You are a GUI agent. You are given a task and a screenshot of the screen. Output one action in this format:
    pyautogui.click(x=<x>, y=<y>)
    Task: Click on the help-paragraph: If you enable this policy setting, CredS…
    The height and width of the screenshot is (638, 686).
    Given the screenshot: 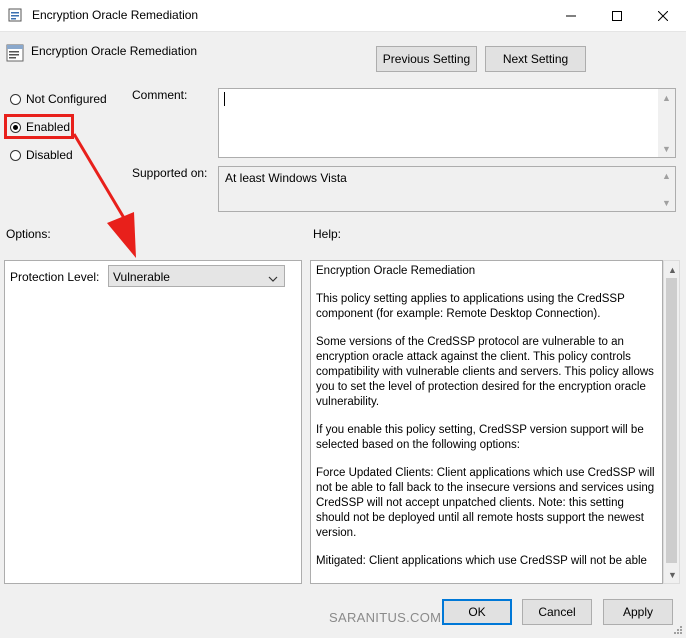 What is the action you would take?
    pyautogui.click(x=480, y=437)
    